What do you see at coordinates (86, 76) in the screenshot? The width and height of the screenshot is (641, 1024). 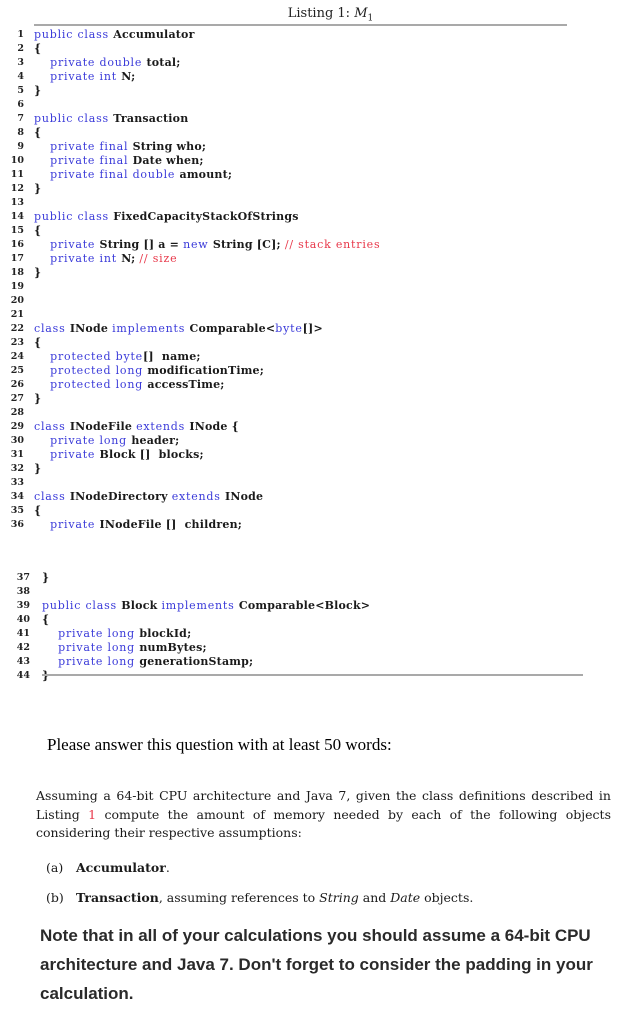 I see `code-keyword: private int` at bounding box center [86, 76].